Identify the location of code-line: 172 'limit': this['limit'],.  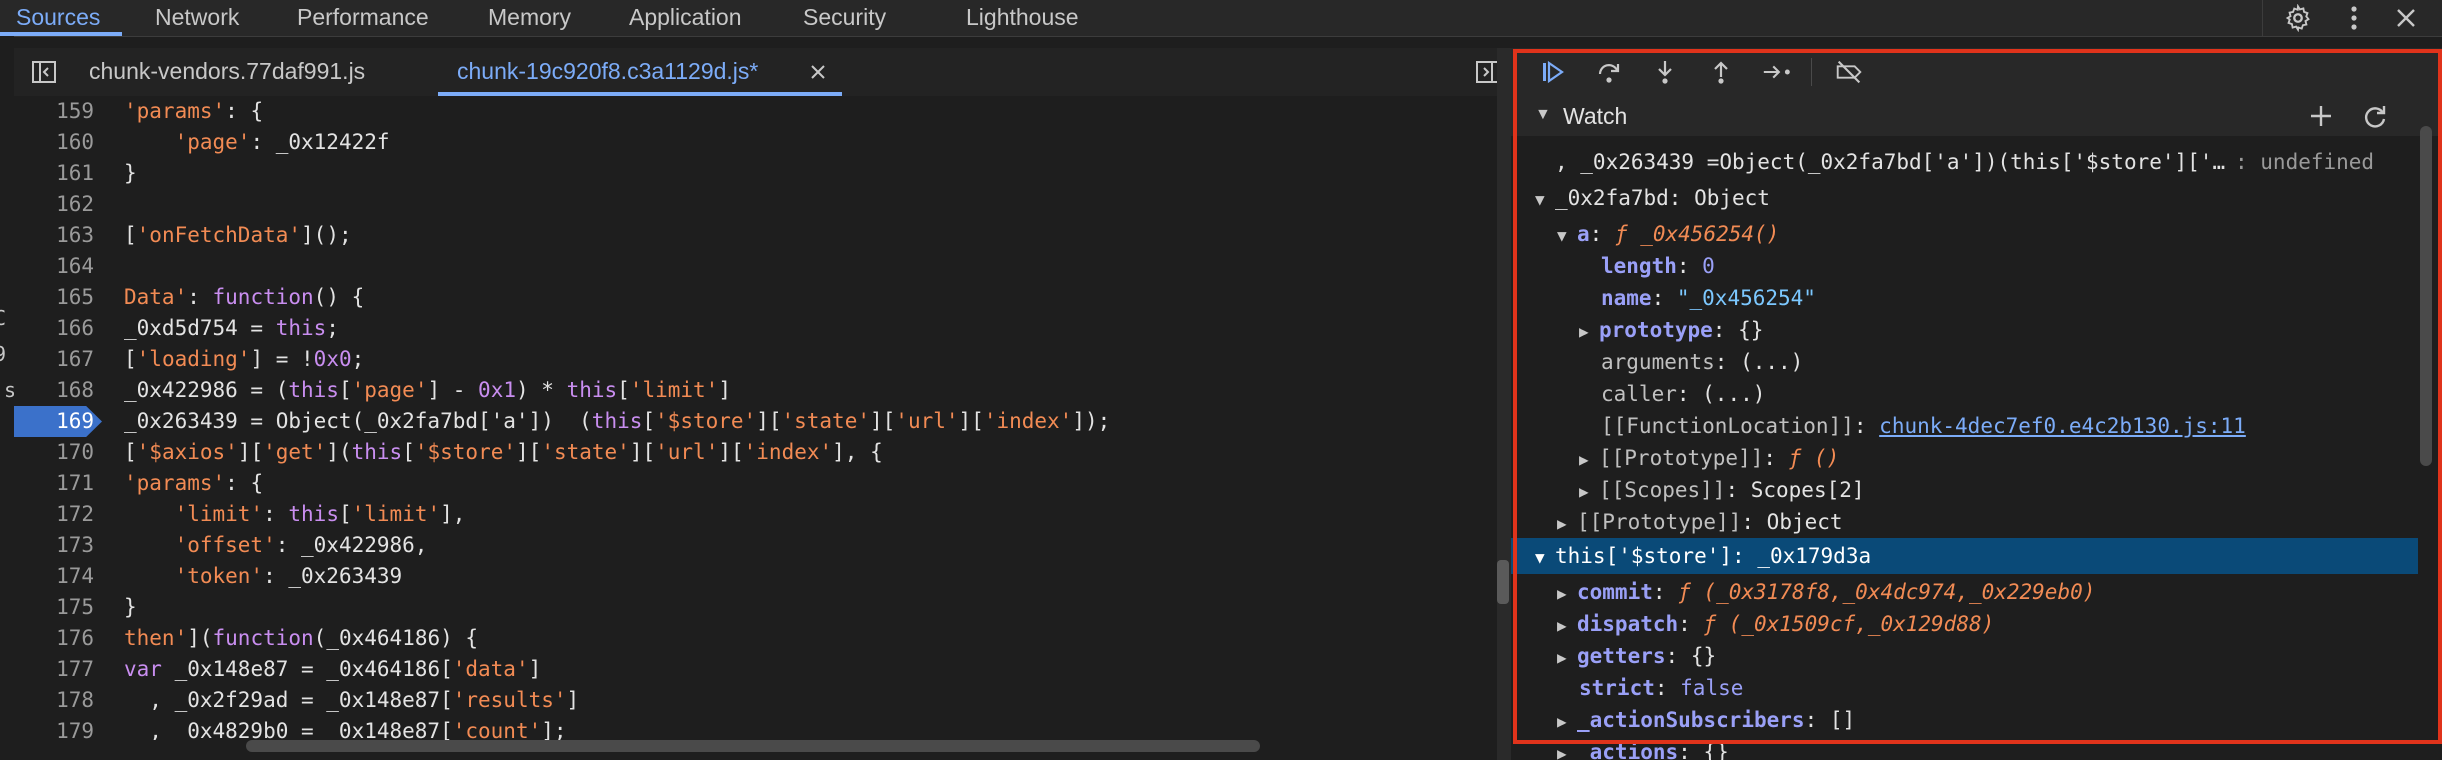
(755, 514).